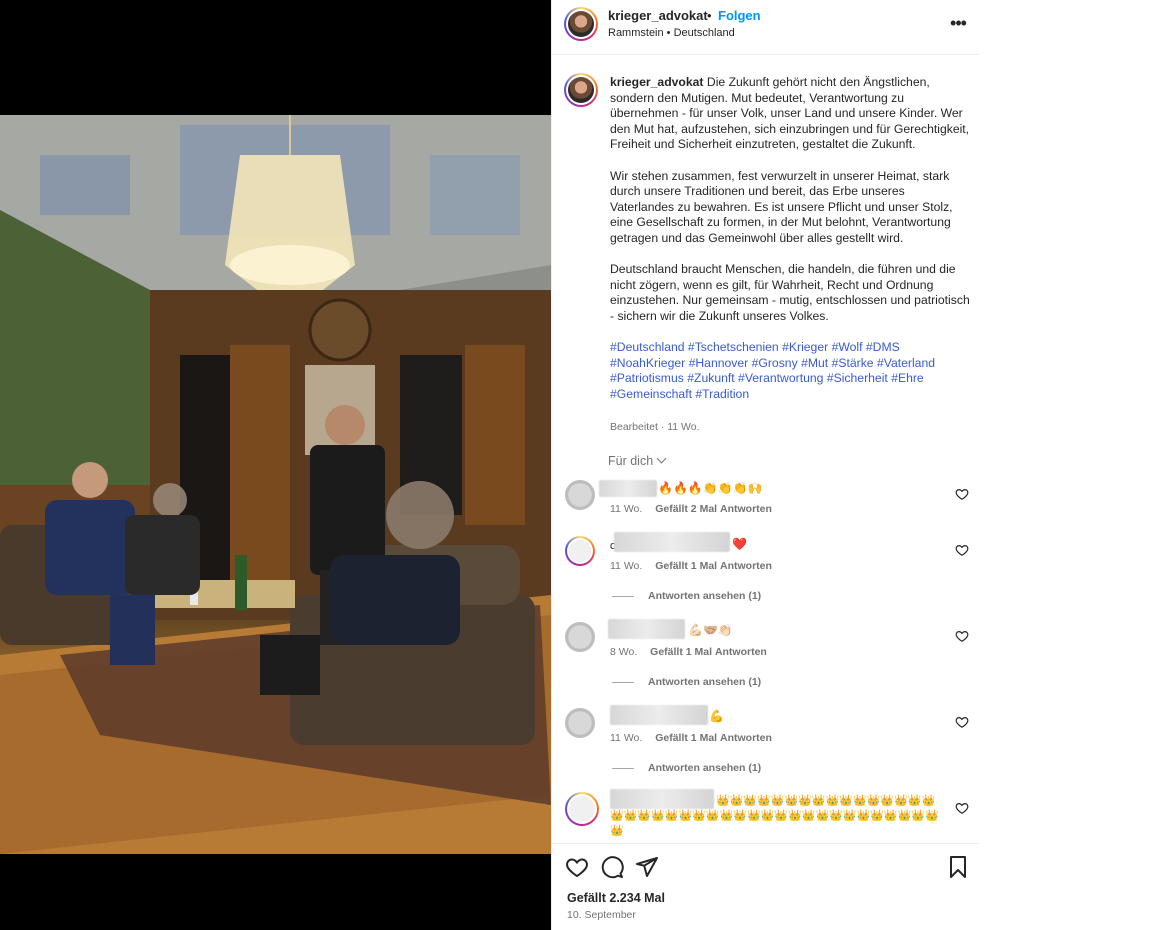 This screenshot has height=930, width=1160. Describe the element at coordinates (847, 347) in the screenshot. I see `hashtag-link: #Wolf` at that location.